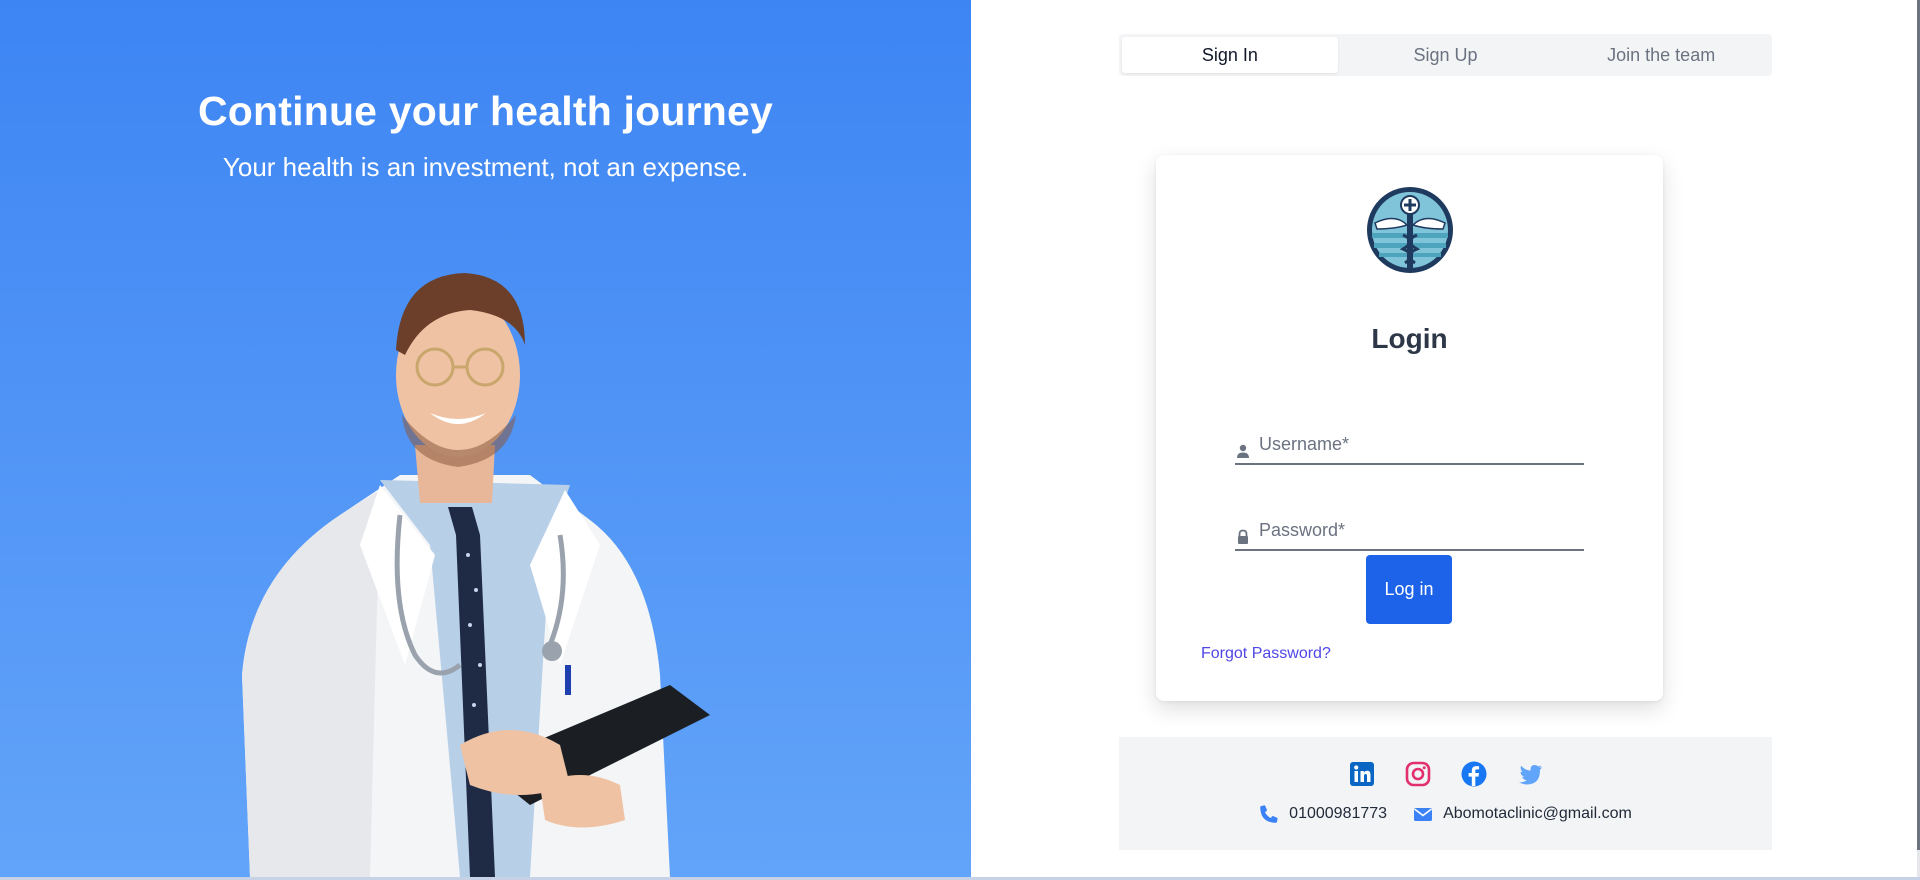 Image resolution: width=1920 pixels, height=880 pixels. I want to click on username-input, so click(1421, 448).